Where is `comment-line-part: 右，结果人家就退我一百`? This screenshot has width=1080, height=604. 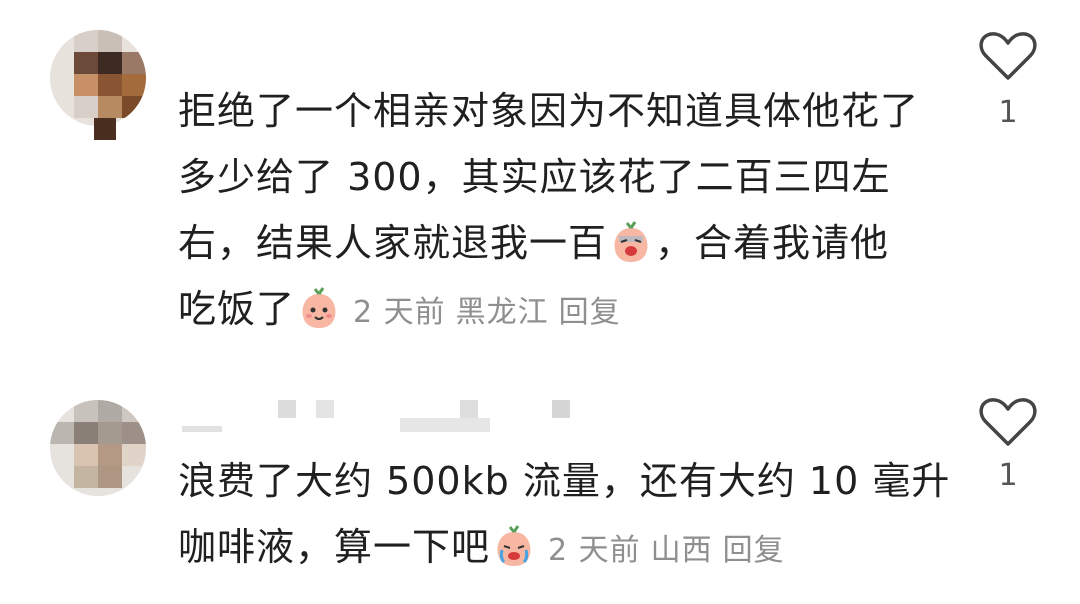 comment-line-part: 右，结果人家就退我一百 is located at coordinates (393, 243).